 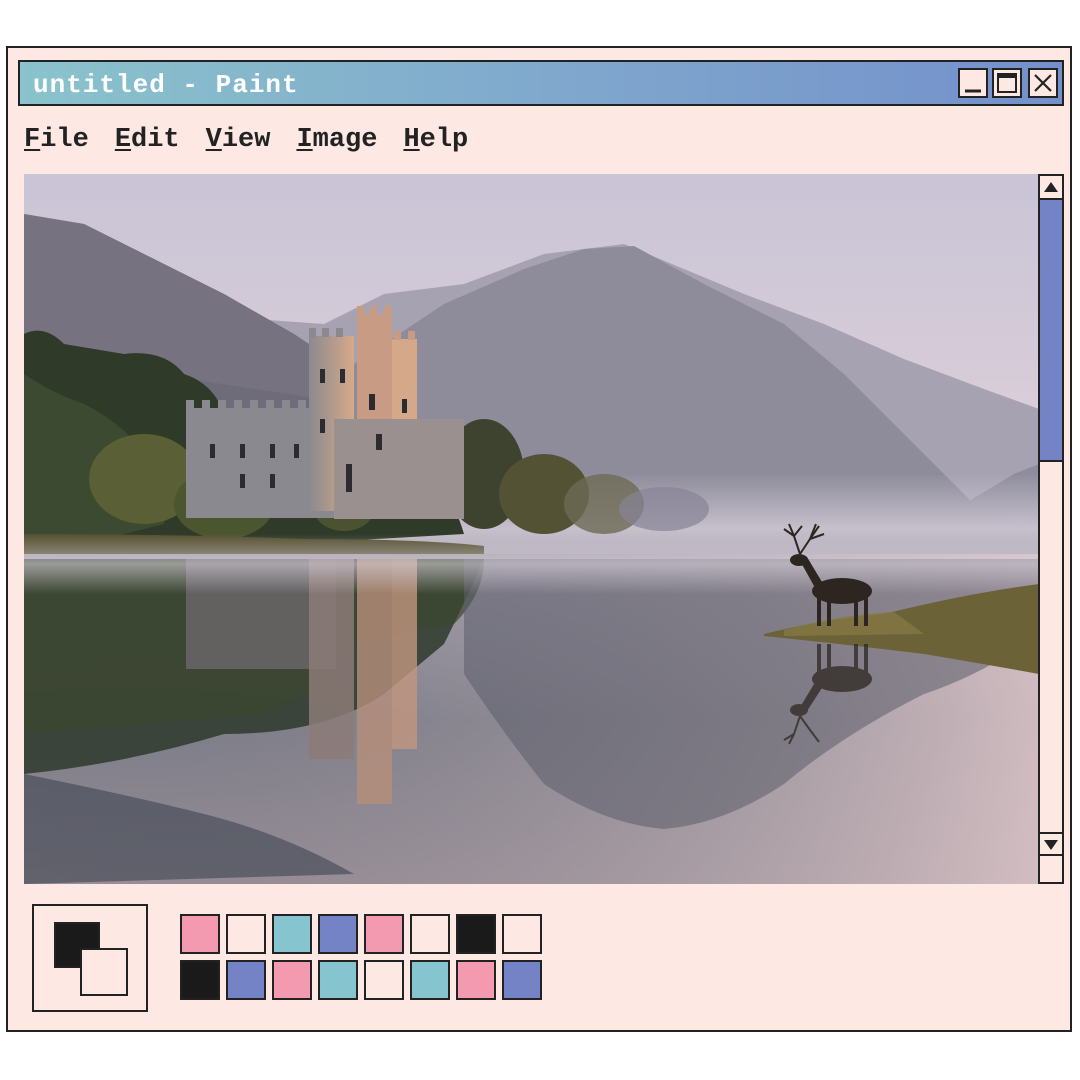 What do you see at coordinates (973, 83) in the screenshot?
I see `minimize-button` at bounding box center [973, 83].